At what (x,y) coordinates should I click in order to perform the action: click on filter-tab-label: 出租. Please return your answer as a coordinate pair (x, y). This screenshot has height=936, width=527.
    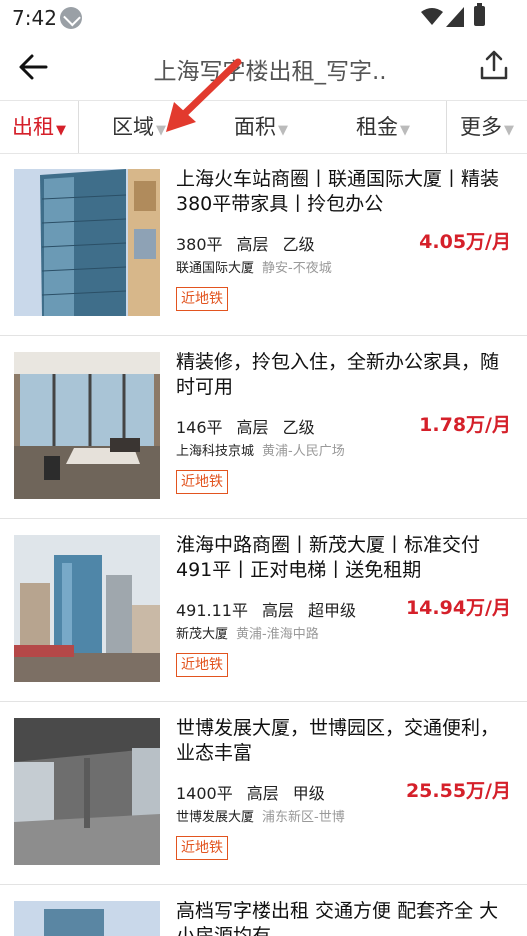
    Looking at the image, I should click on (33, 127).